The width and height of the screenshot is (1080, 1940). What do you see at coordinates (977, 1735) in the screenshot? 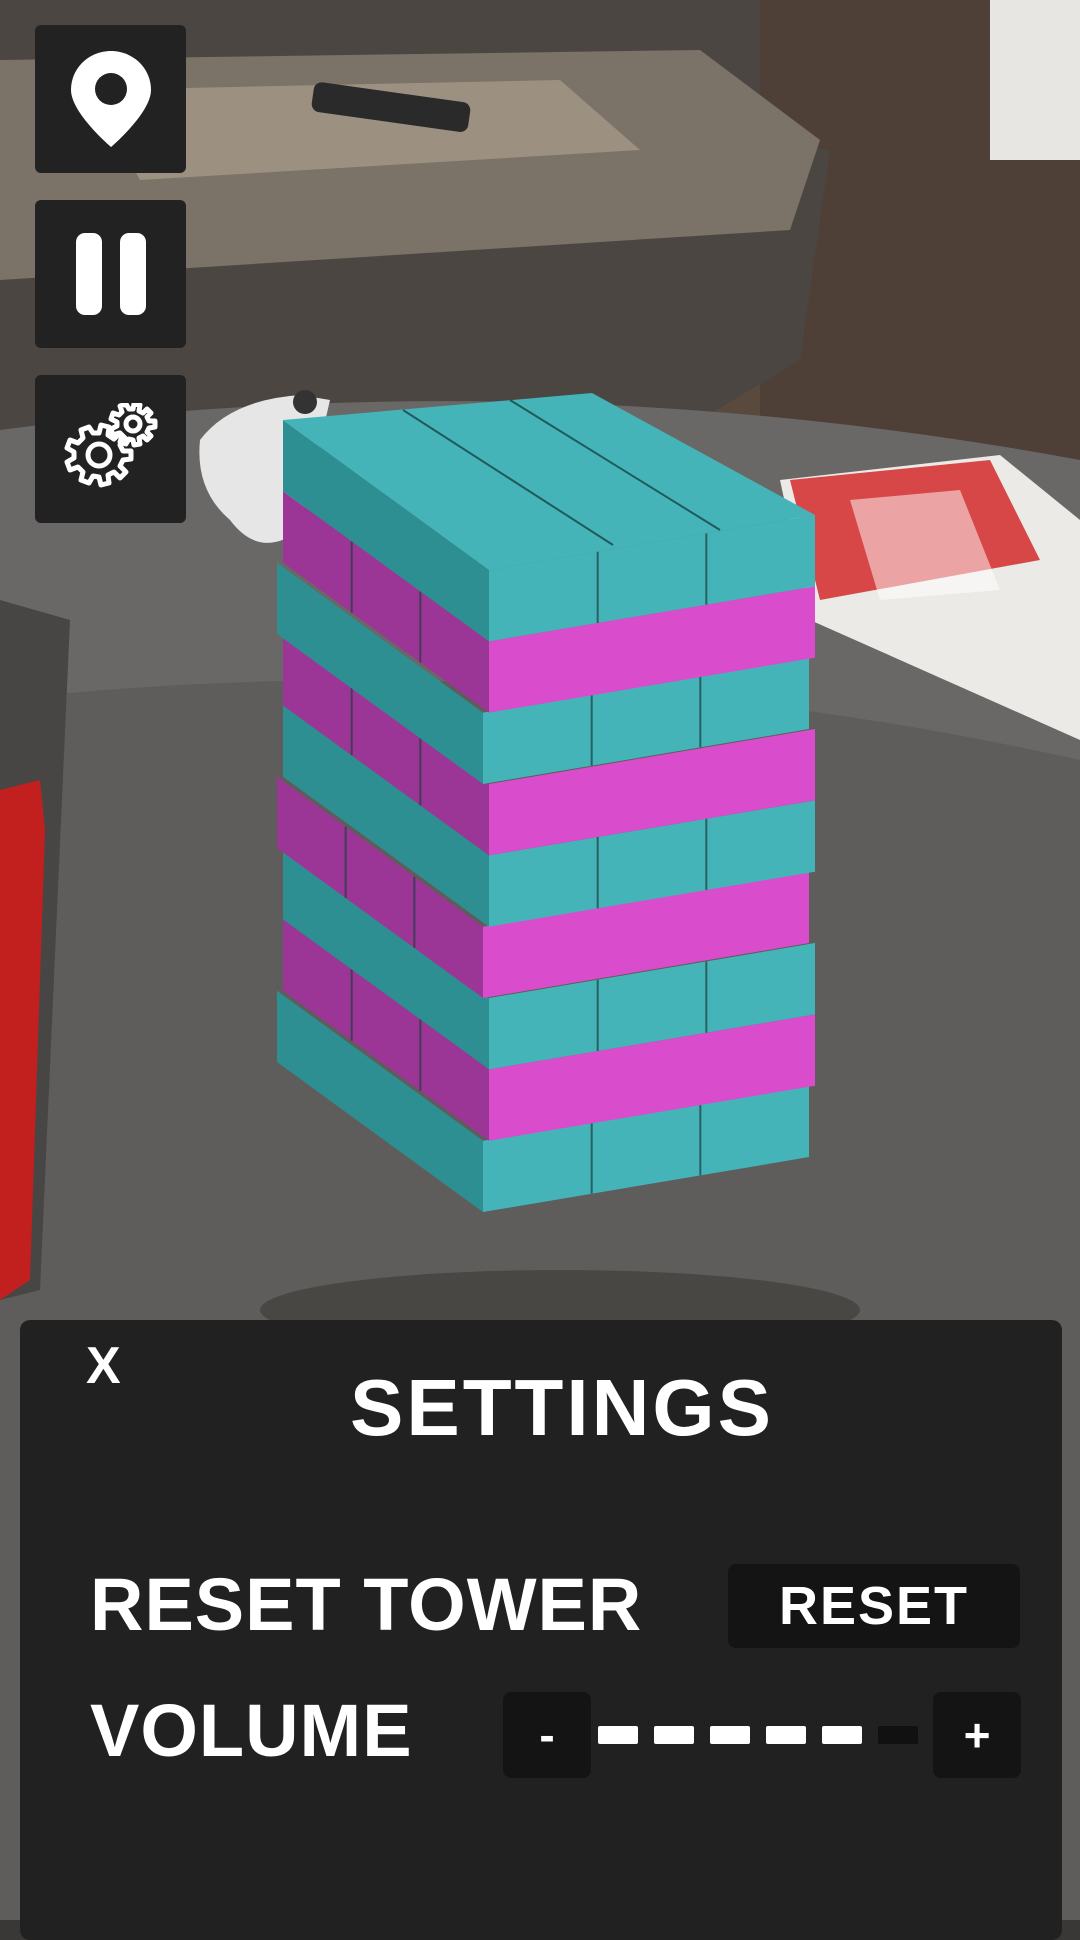
I see `volume-increase-button: +` at bounding box center [977, 1735].